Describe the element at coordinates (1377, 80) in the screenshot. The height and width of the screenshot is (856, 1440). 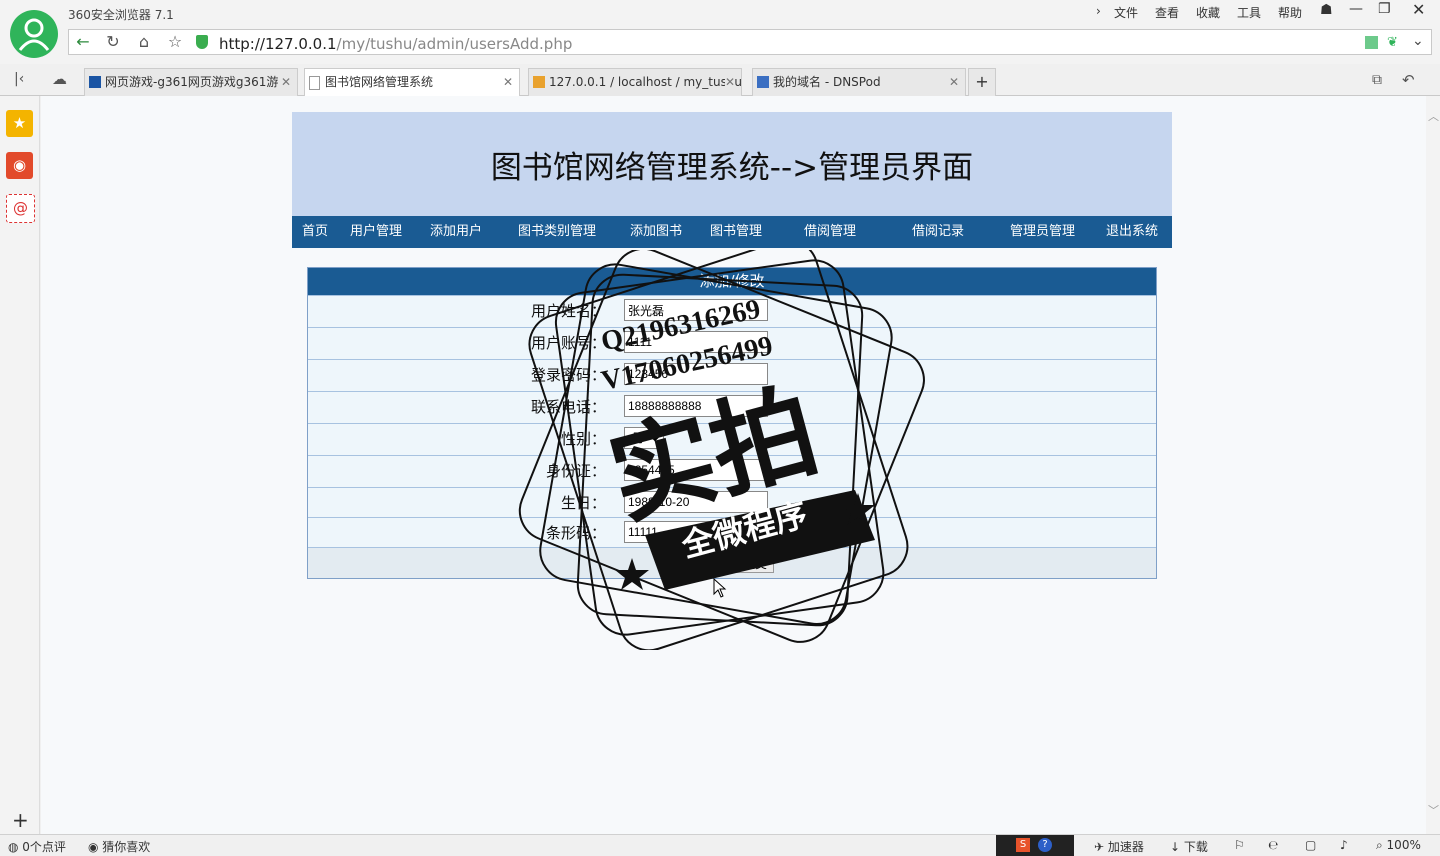
I see `tab-list-icon: ⧉` at that location.